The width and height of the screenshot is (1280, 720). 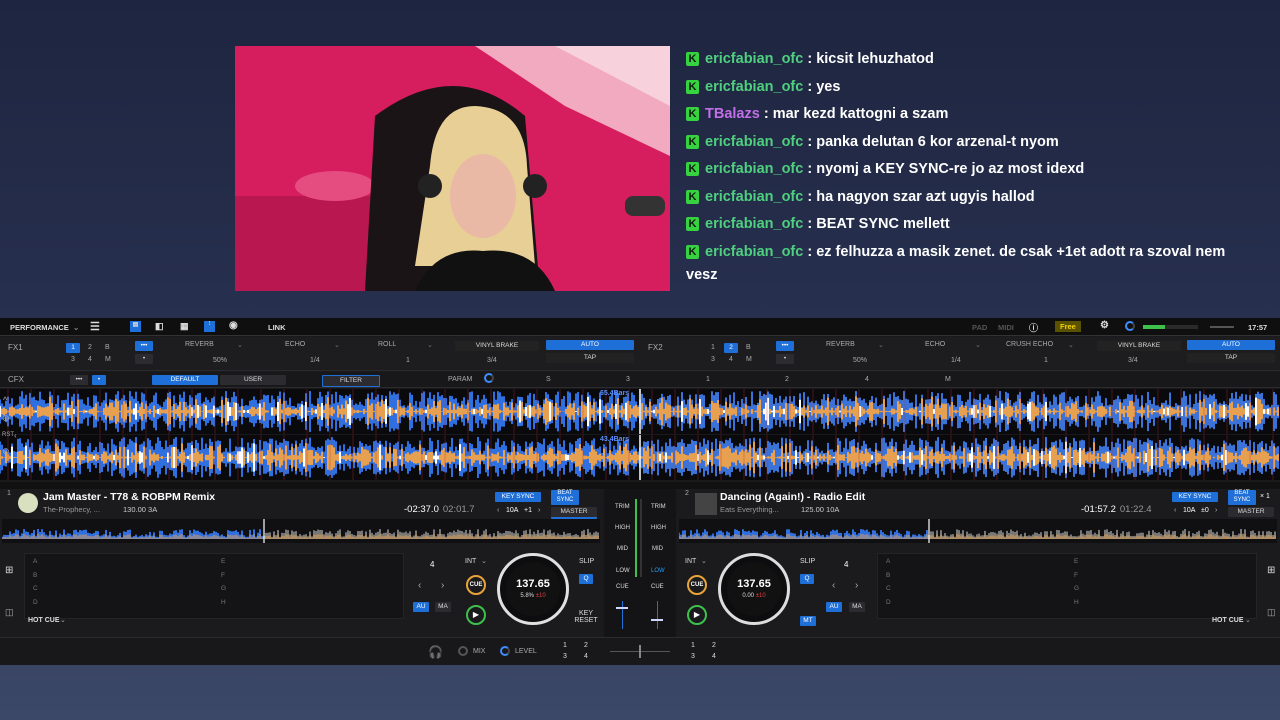 I want to click on deck1-ma-button: MA, so click(x=443, y=607).